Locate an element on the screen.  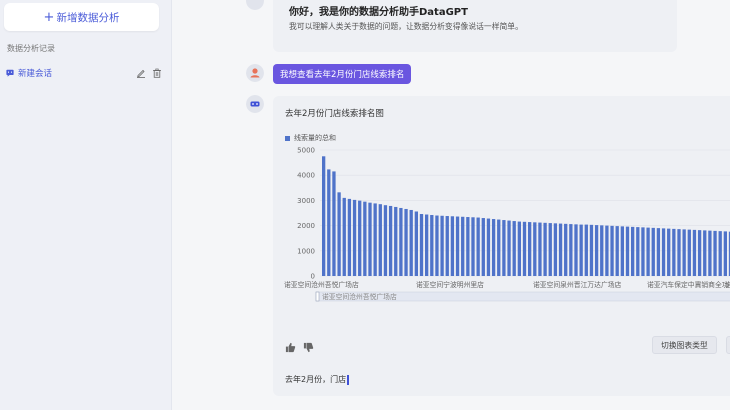
trash-icon is located at coordinates (157, 73).